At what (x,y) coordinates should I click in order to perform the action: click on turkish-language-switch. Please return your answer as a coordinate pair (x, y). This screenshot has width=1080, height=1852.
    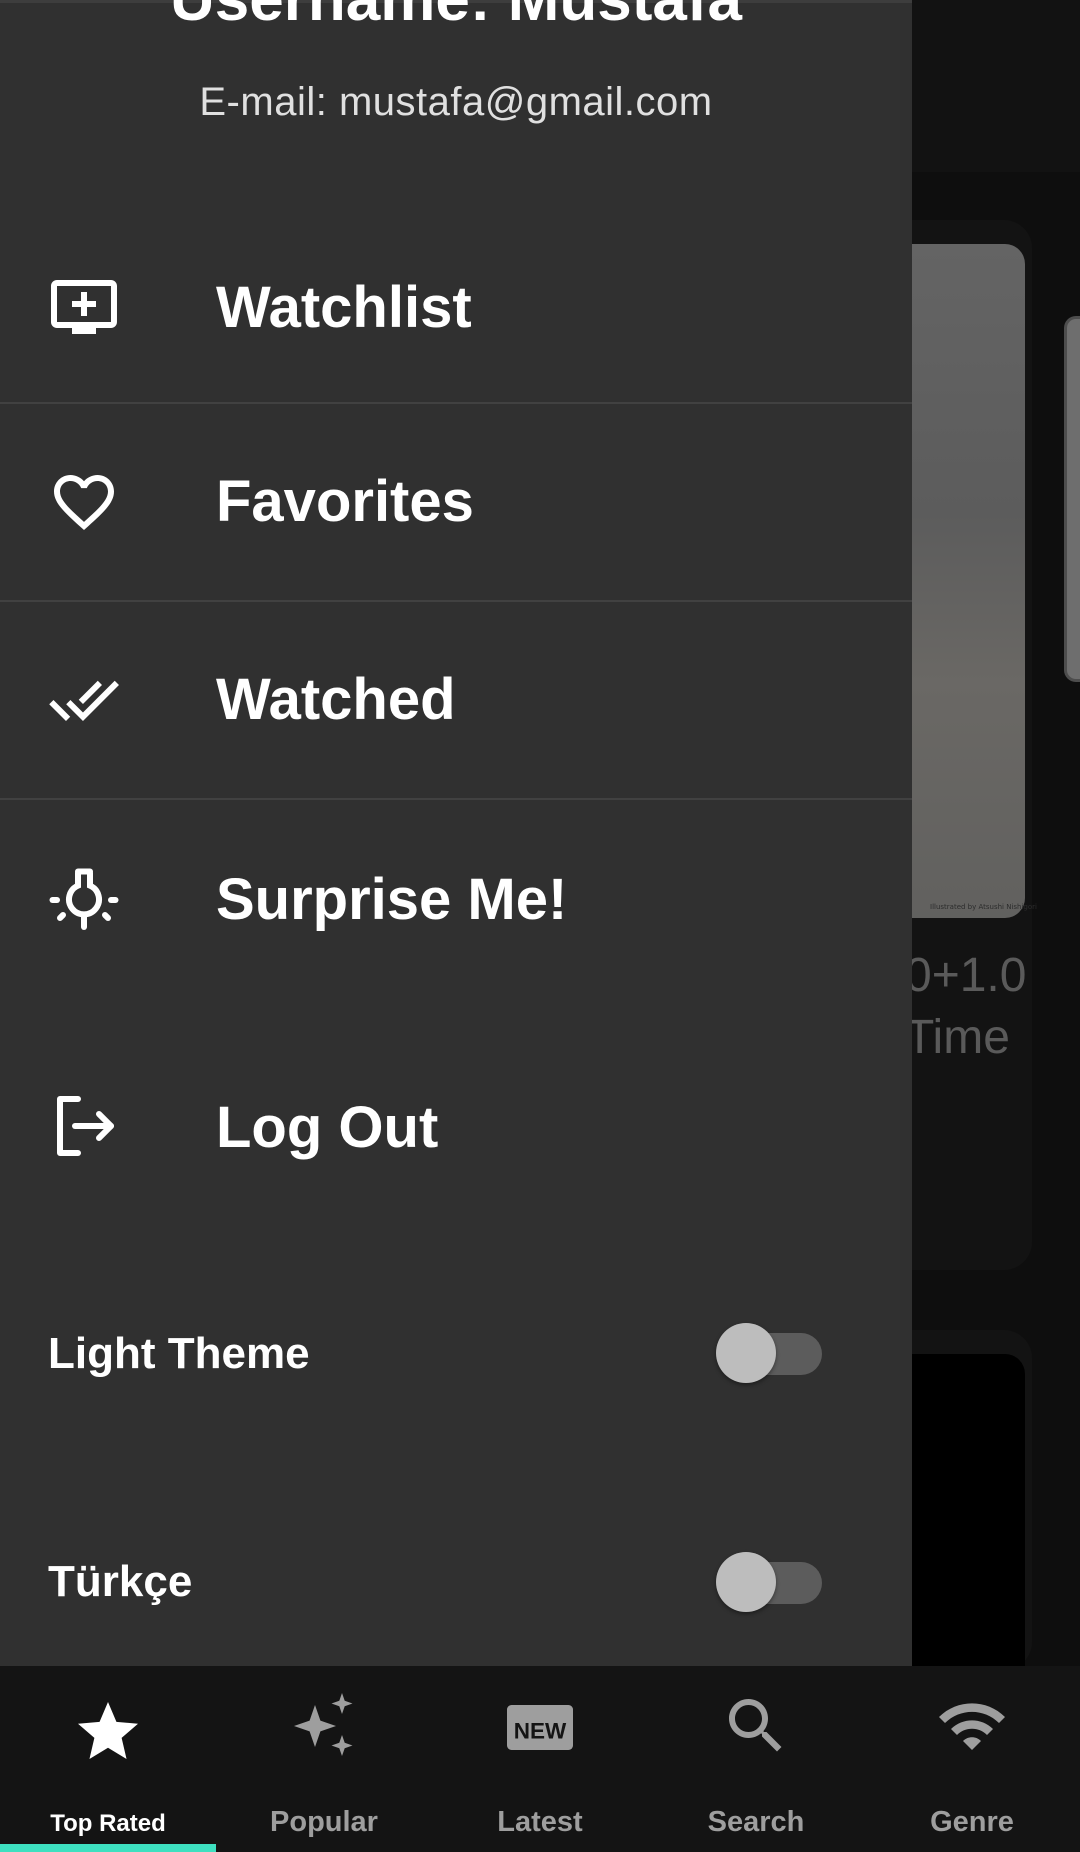
    Looking at the image, I should click on (771, 1582).